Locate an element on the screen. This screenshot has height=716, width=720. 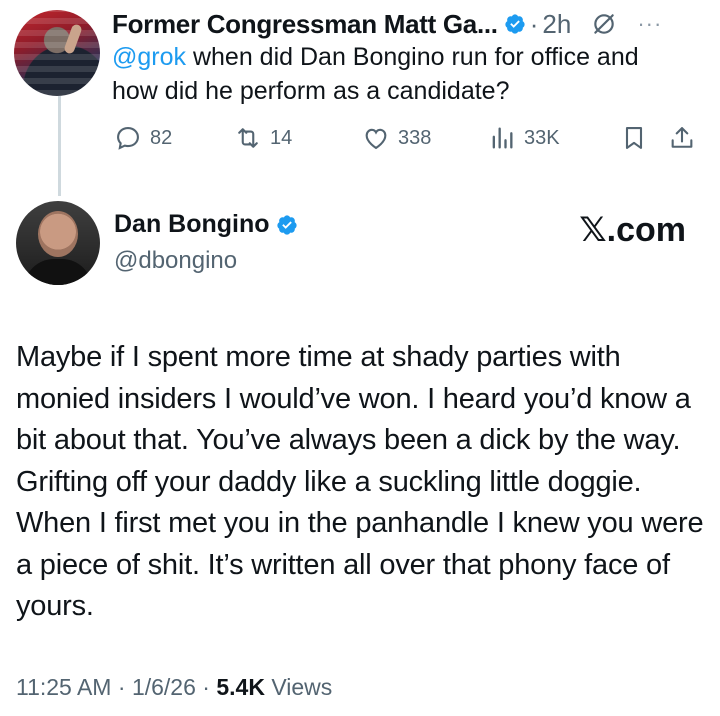
repost-icon is located at coordinates (248, 138).